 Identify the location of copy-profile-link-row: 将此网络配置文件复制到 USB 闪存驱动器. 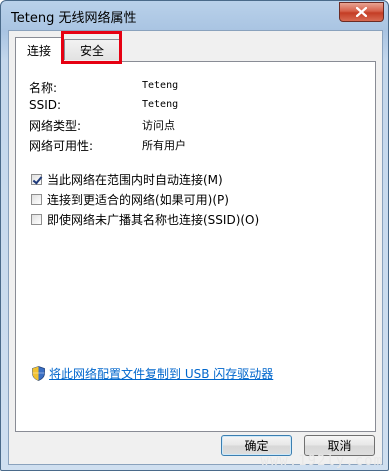
(152, 373).